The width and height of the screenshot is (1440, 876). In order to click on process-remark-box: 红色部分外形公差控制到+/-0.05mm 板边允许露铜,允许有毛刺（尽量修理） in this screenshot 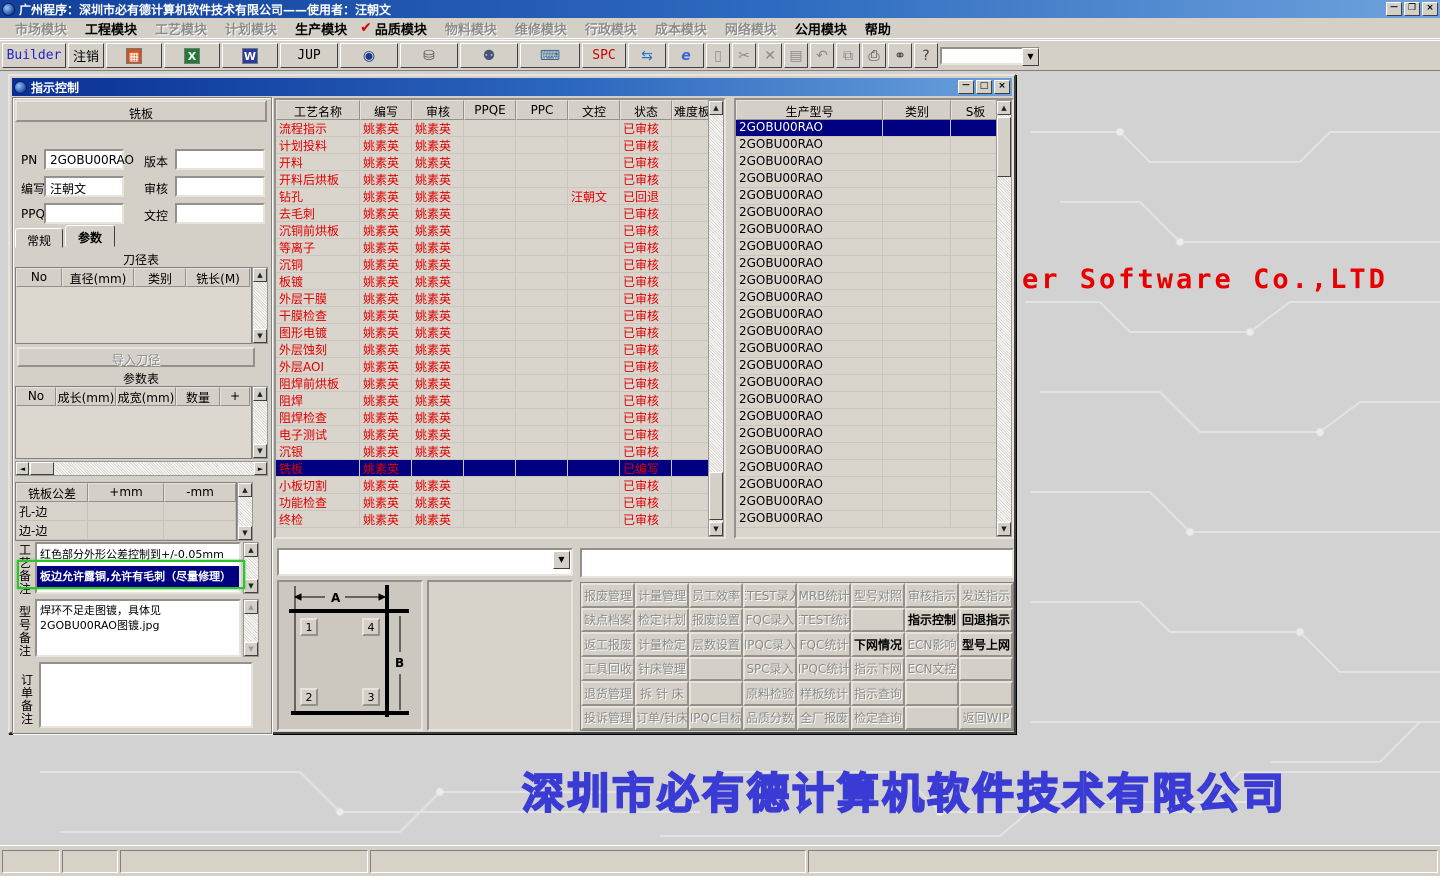, I will do `click(138, 568)`.